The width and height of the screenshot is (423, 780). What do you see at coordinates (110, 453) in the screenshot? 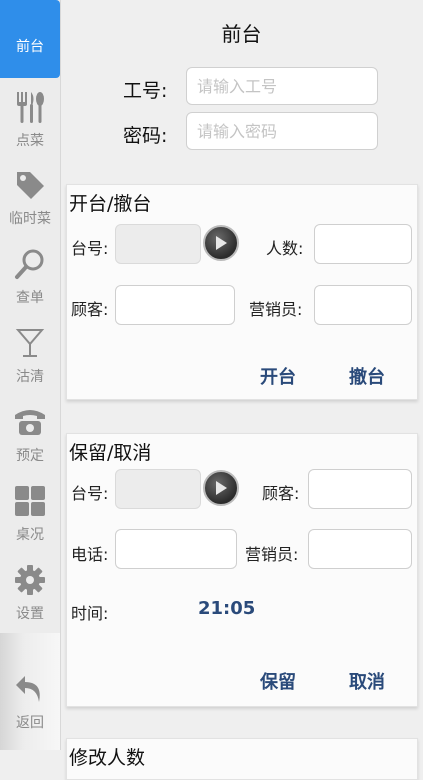
I see `panel-title: 保留/取消` at bounding box center [110, 453].